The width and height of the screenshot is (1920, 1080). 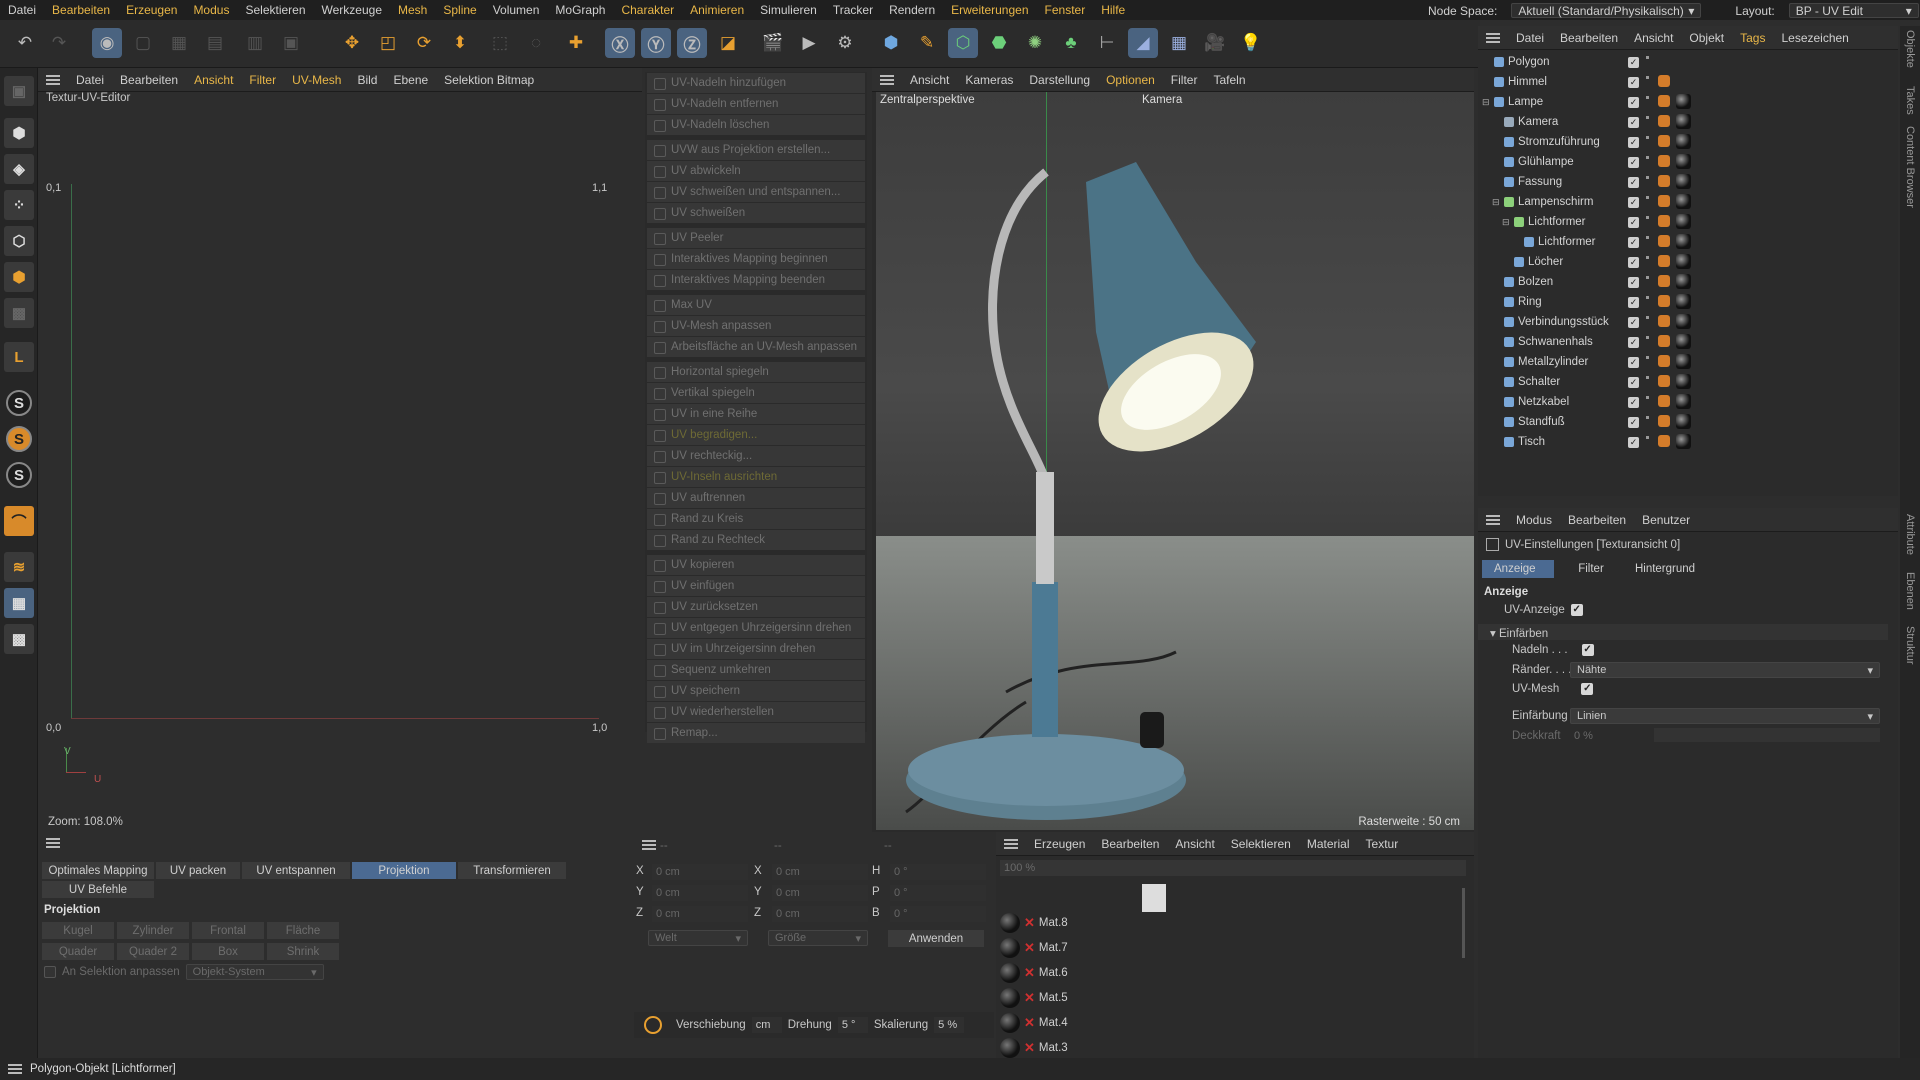 What do you see at coordinates (19, 91) in the screenshot?
I see `make-editable-icon: ▣` at bounding box center [19, 91].